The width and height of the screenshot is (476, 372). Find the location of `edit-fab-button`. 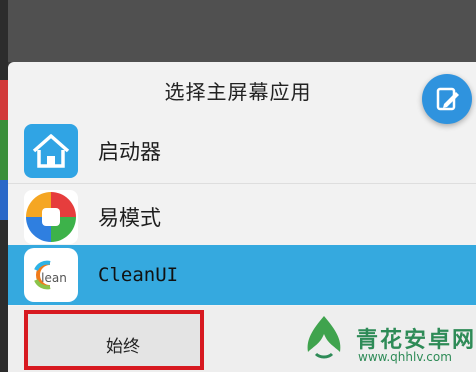

edit-fab-button is located at coordinates (447, 99).